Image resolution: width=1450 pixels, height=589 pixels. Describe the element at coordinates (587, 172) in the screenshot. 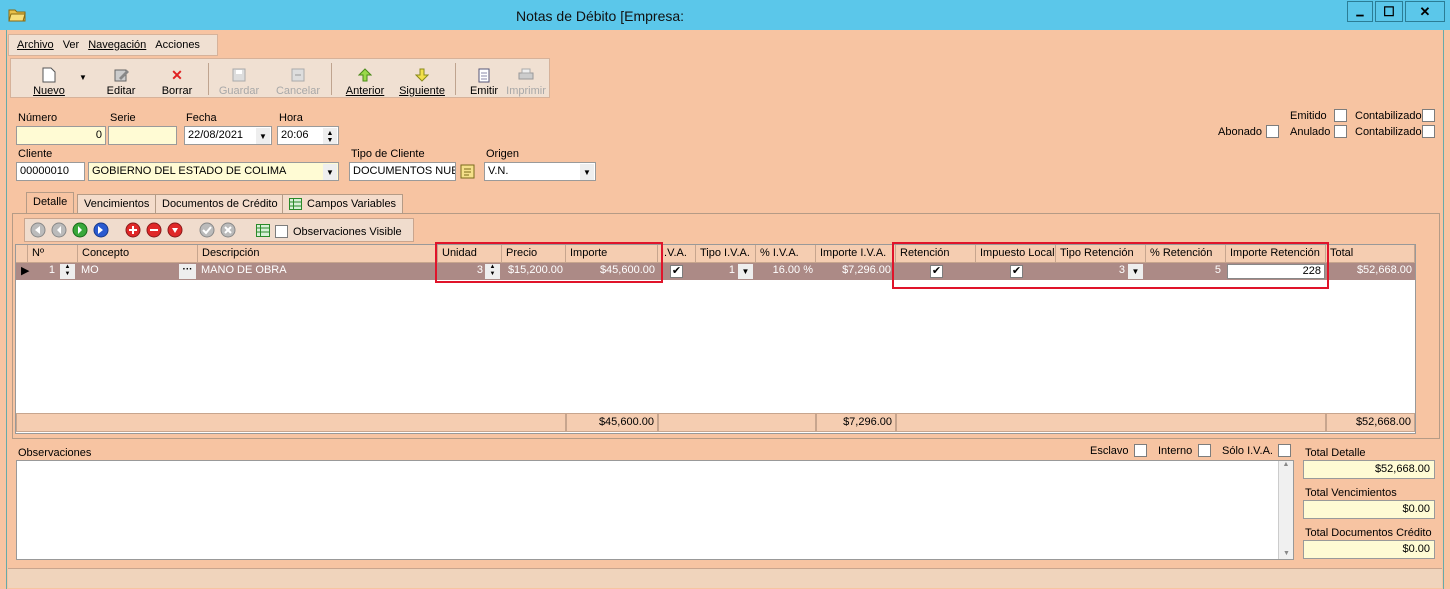

I see `origen-dropdown-icon: ▼` at that location.